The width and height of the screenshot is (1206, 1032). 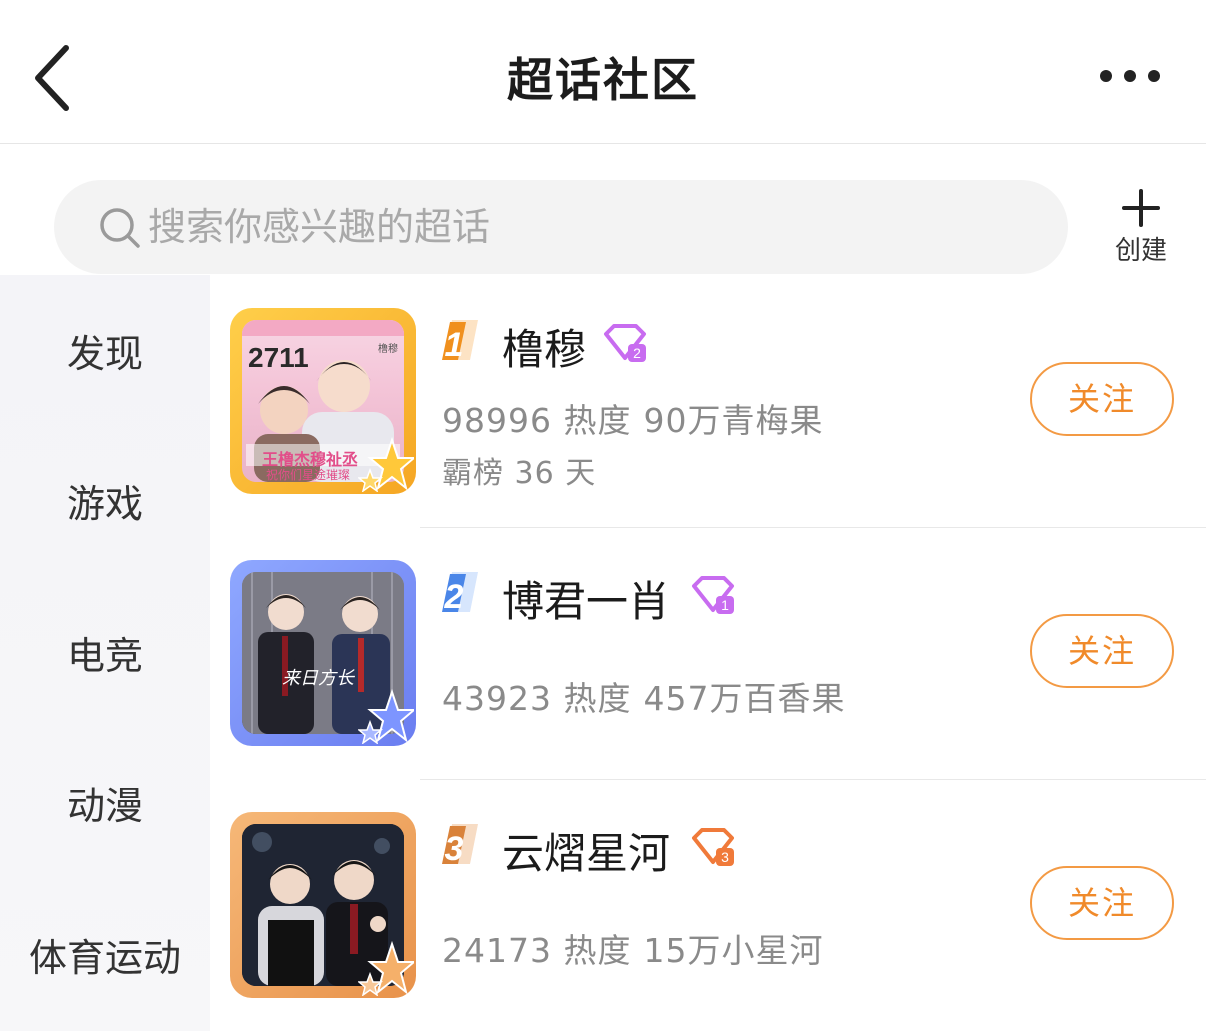 I want to click on more-icon, so click(x=1130, y=76).